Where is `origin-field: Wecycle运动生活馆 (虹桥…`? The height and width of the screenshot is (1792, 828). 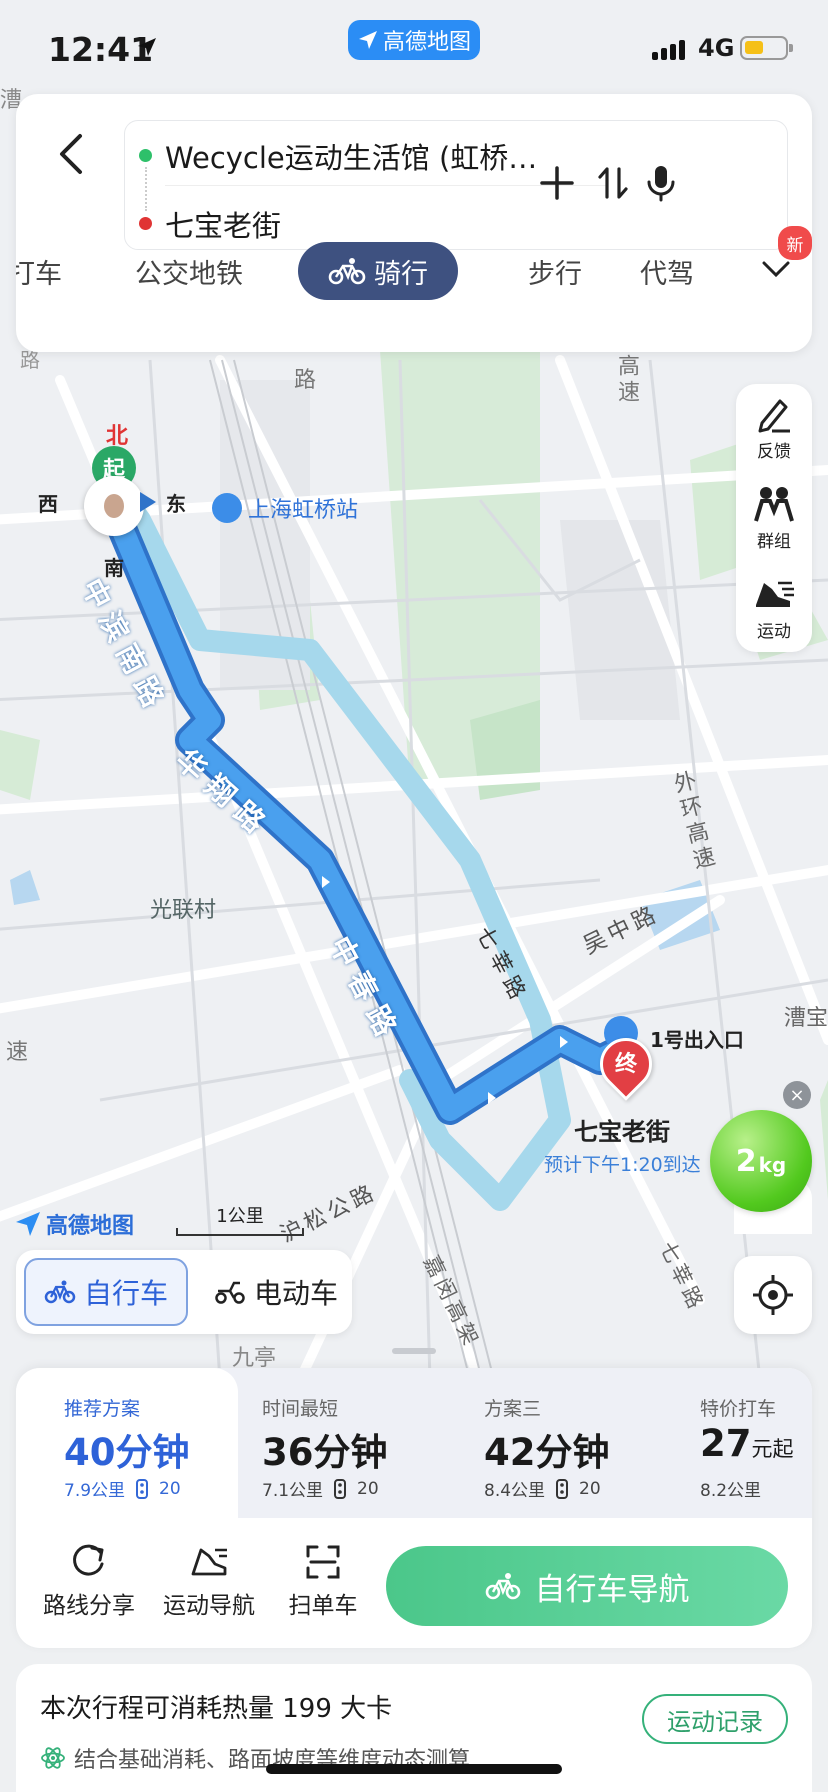 origin-field: Wecycle运动生活馆 (虹桥… is located at coordinates (365, 156).